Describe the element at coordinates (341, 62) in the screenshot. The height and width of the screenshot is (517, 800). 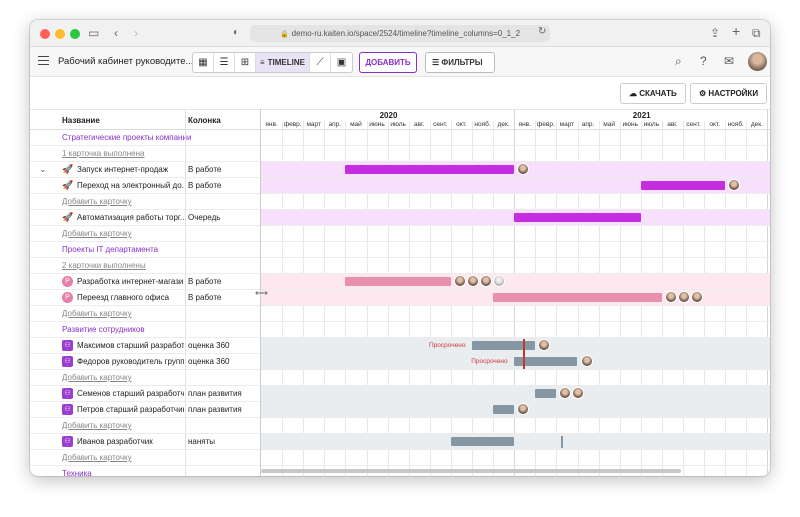
I see `archive-view-button: ▣` at that location.